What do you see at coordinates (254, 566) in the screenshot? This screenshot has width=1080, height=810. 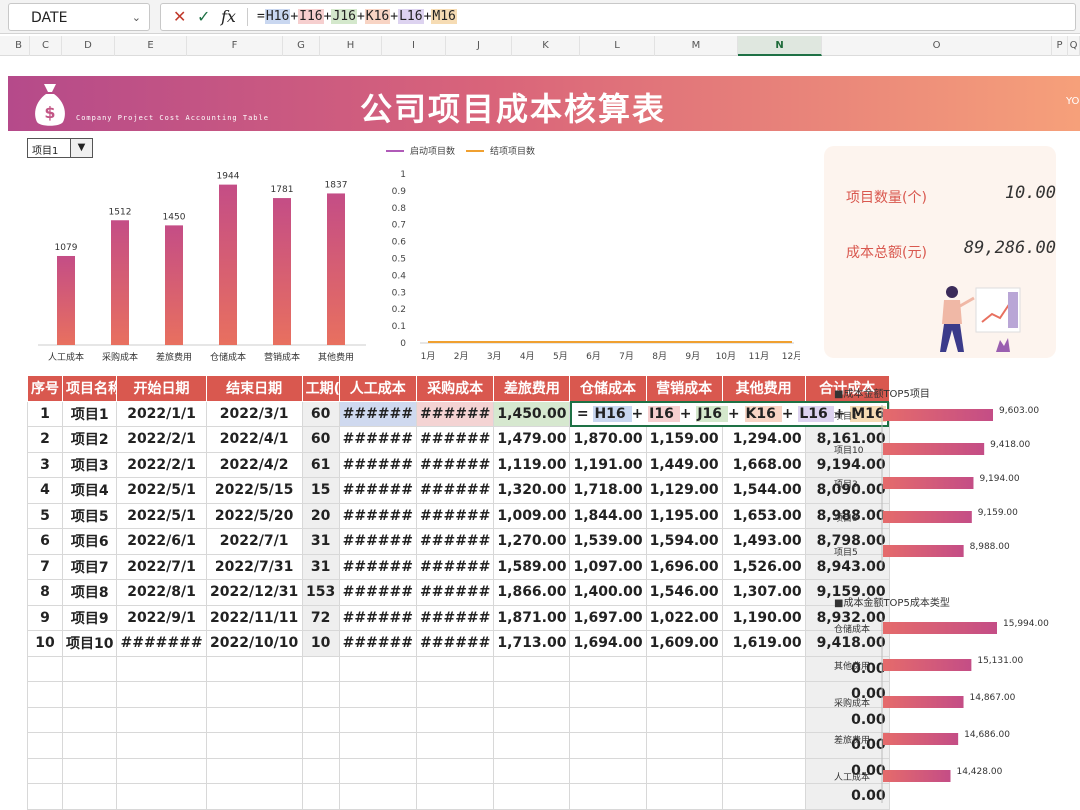 I see `table-cell: 2022/7/31` at bounding box center [254, 566].